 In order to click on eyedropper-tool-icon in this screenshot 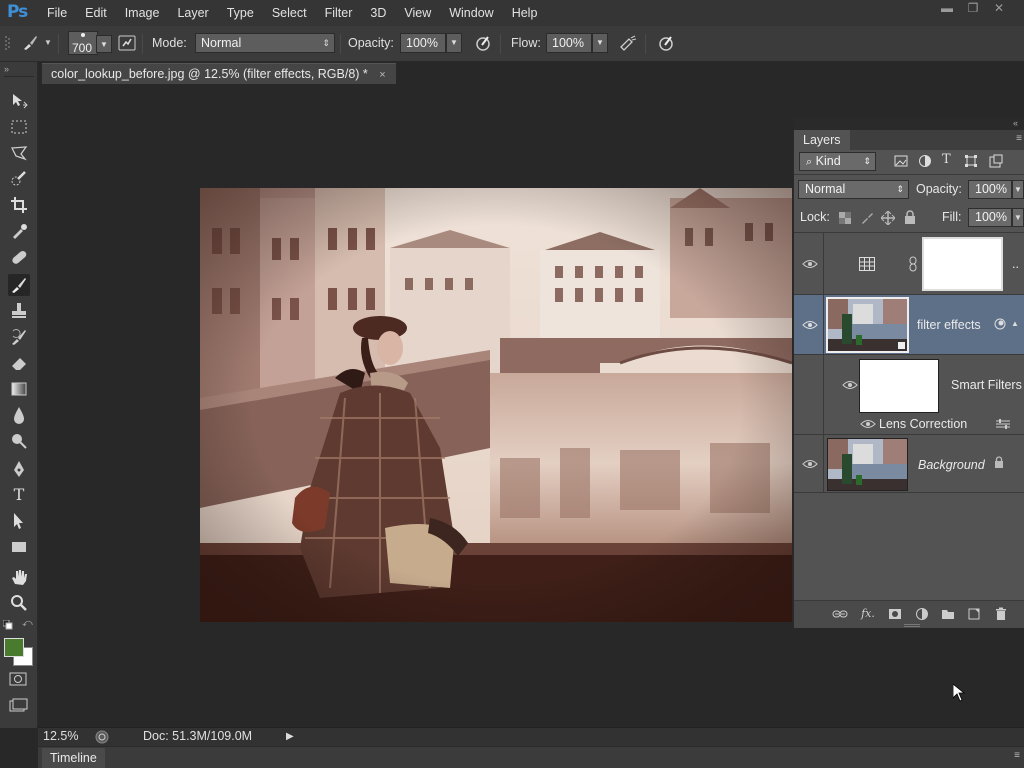, I will do `click(19, 231)`.